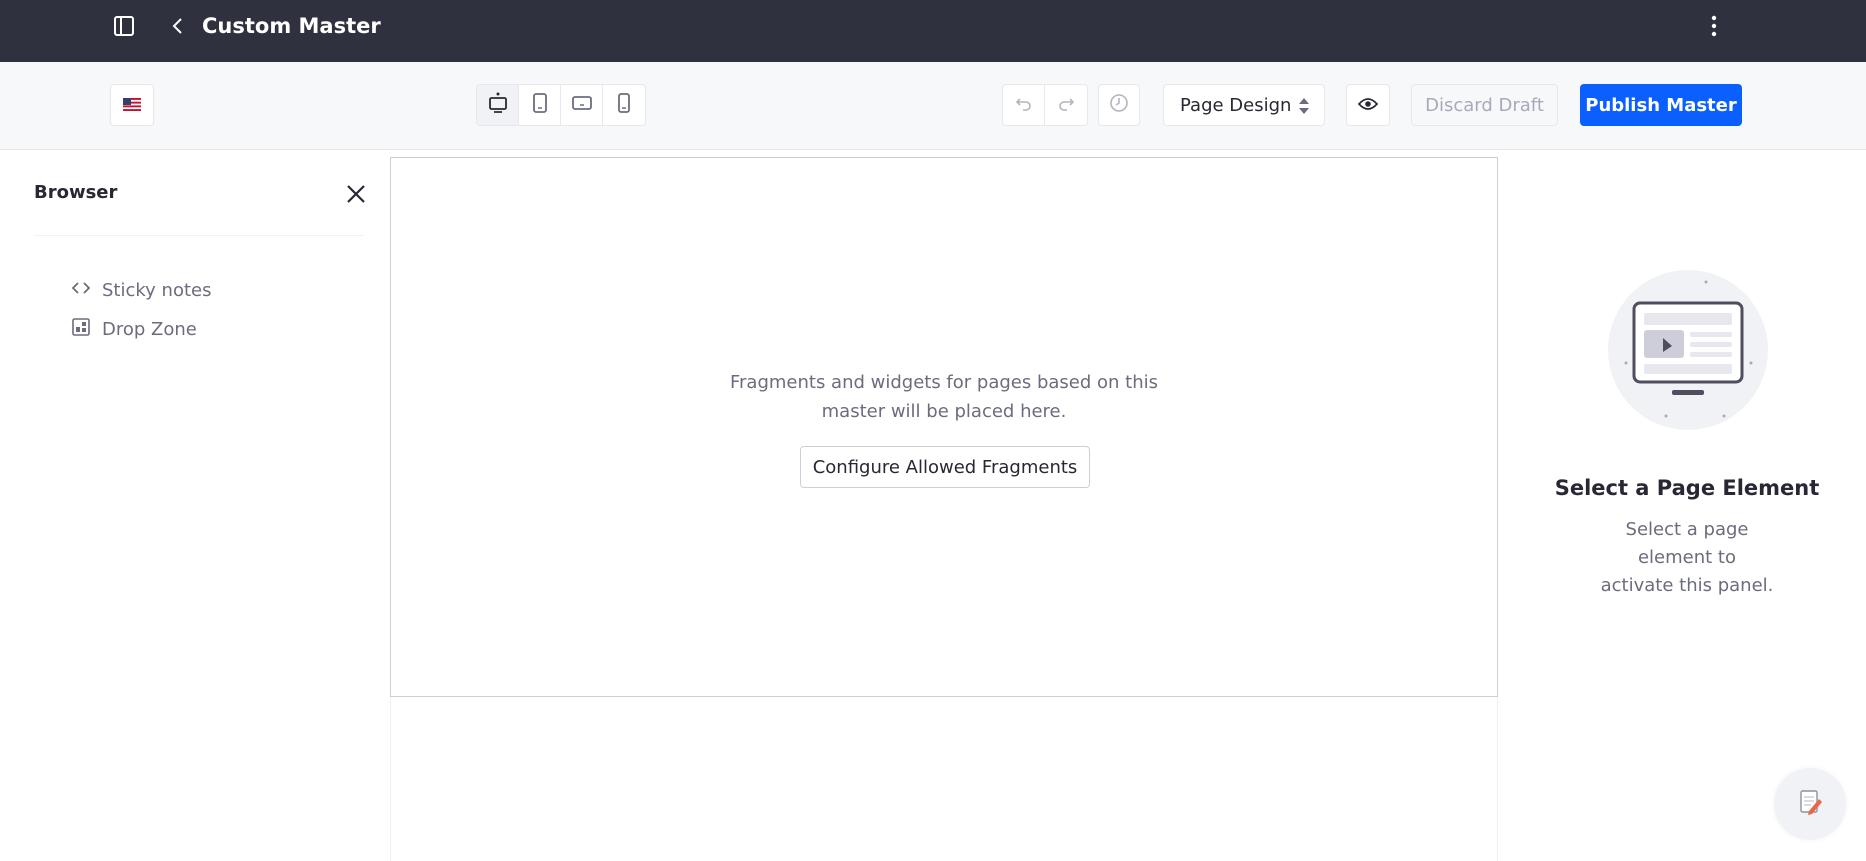 This screenshot has height=861, width=1866. What do you see at coordinates (944, 411) in the screenshot?
I see `drop-zone-message-line: master will be placed here.` at bounding box center [944, 411].